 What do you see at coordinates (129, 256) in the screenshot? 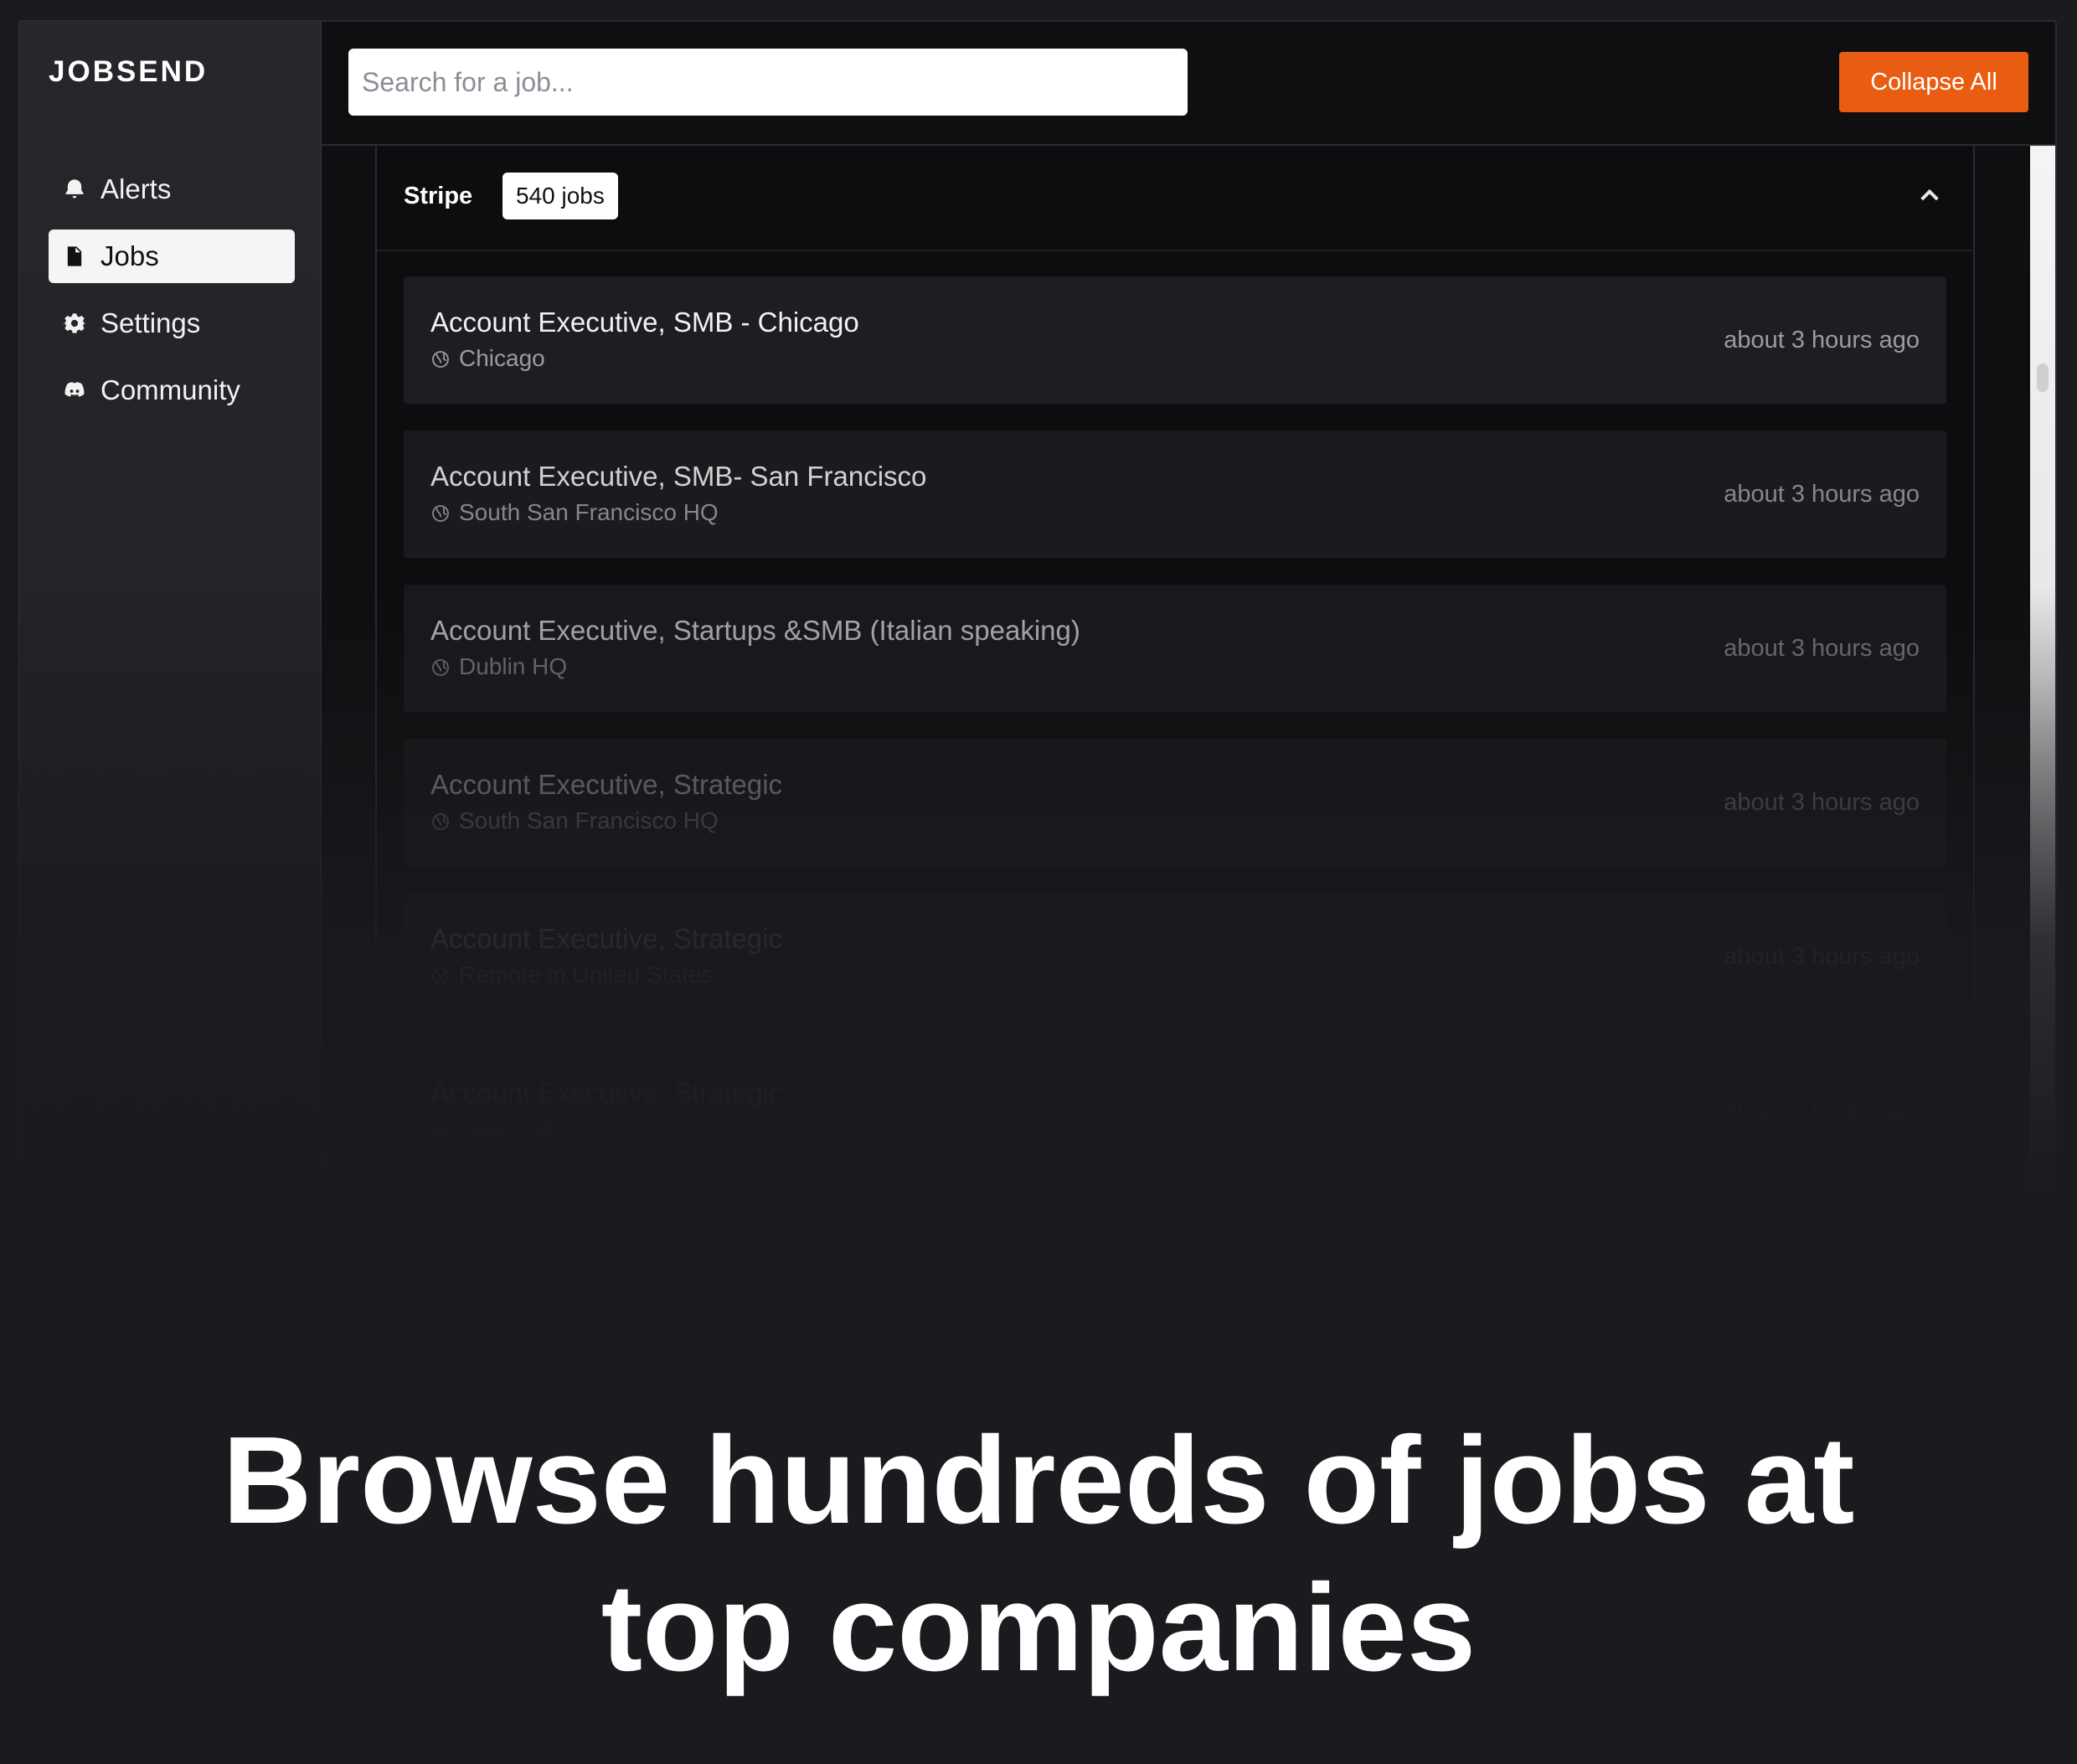
I see `sidebar-item-label: Jobs` at bounding box center [129, 256].